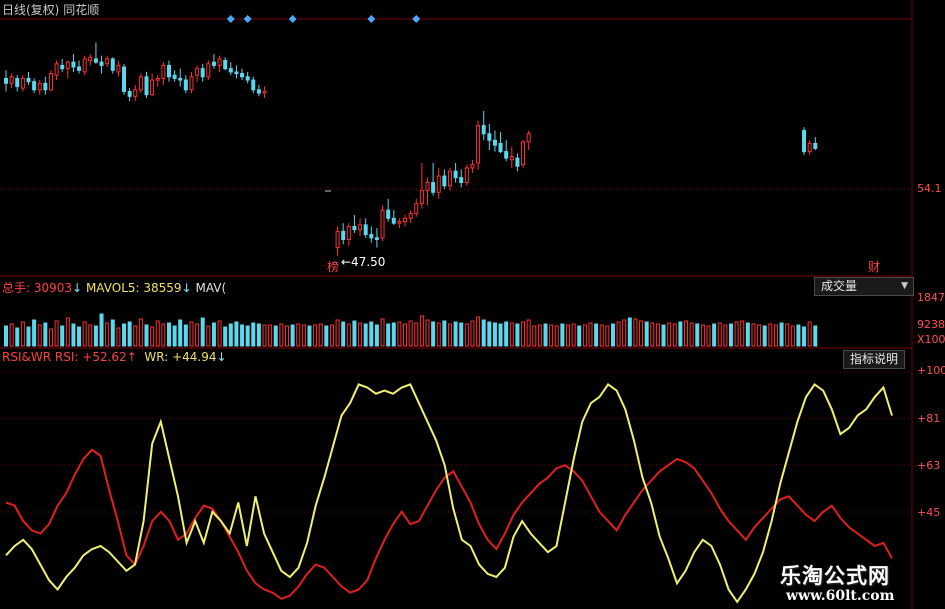 This screenshot has height=609, width=945. Describe the element at coordinates (77, 288) in the screenshot. I see `volume-arrow: ↓` at that location.